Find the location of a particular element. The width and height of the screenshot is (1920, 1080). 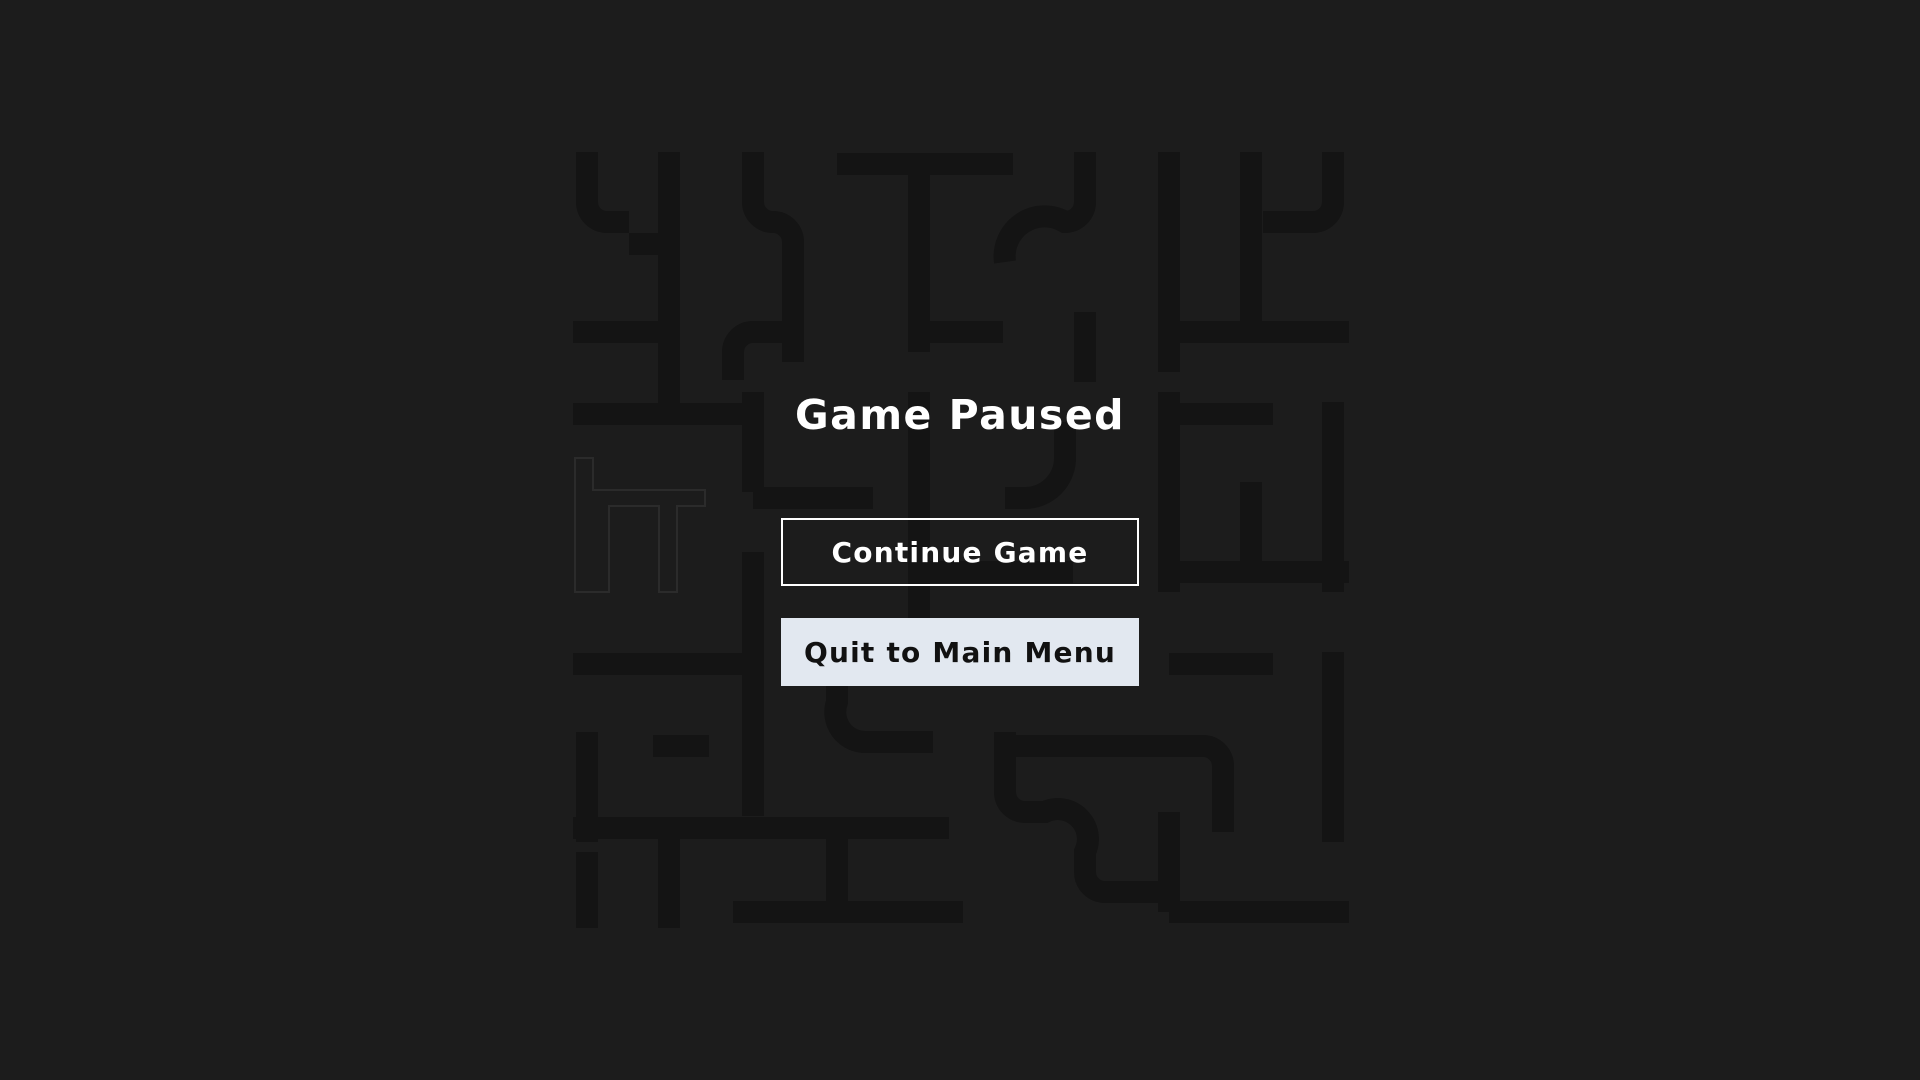

continue-game-button: Continue Game is located at coordinates (960, 552).